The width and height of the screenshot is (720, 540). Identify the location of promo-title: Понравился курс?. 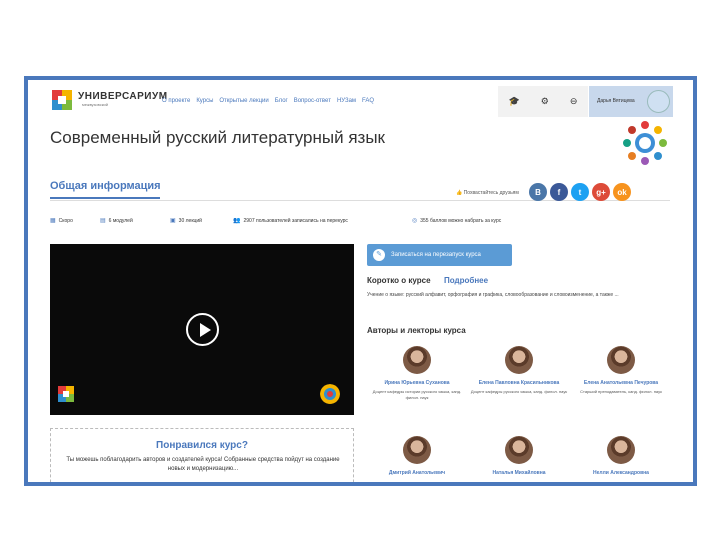
(202, 445).